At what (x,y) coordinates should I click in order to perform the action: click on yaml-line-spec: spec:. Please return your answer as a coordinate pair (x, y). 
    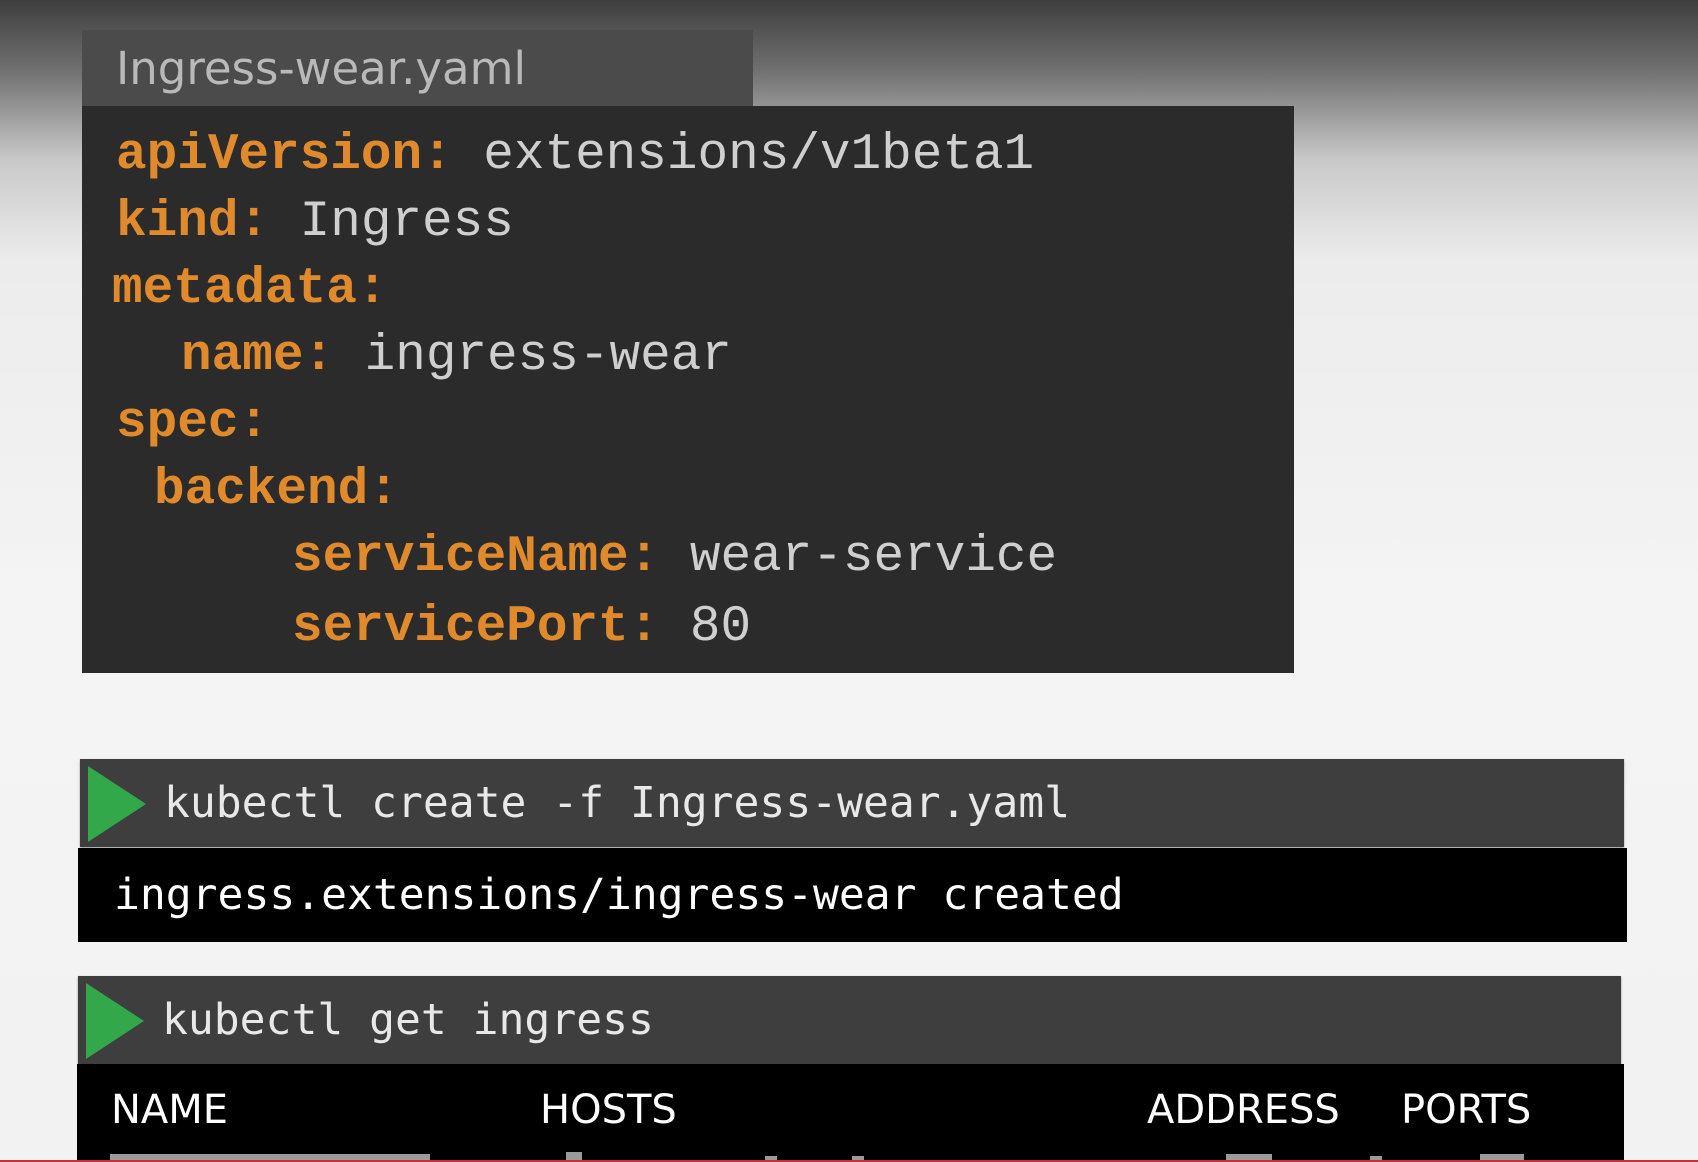
    Looking at the image, I should click on (192, 424).